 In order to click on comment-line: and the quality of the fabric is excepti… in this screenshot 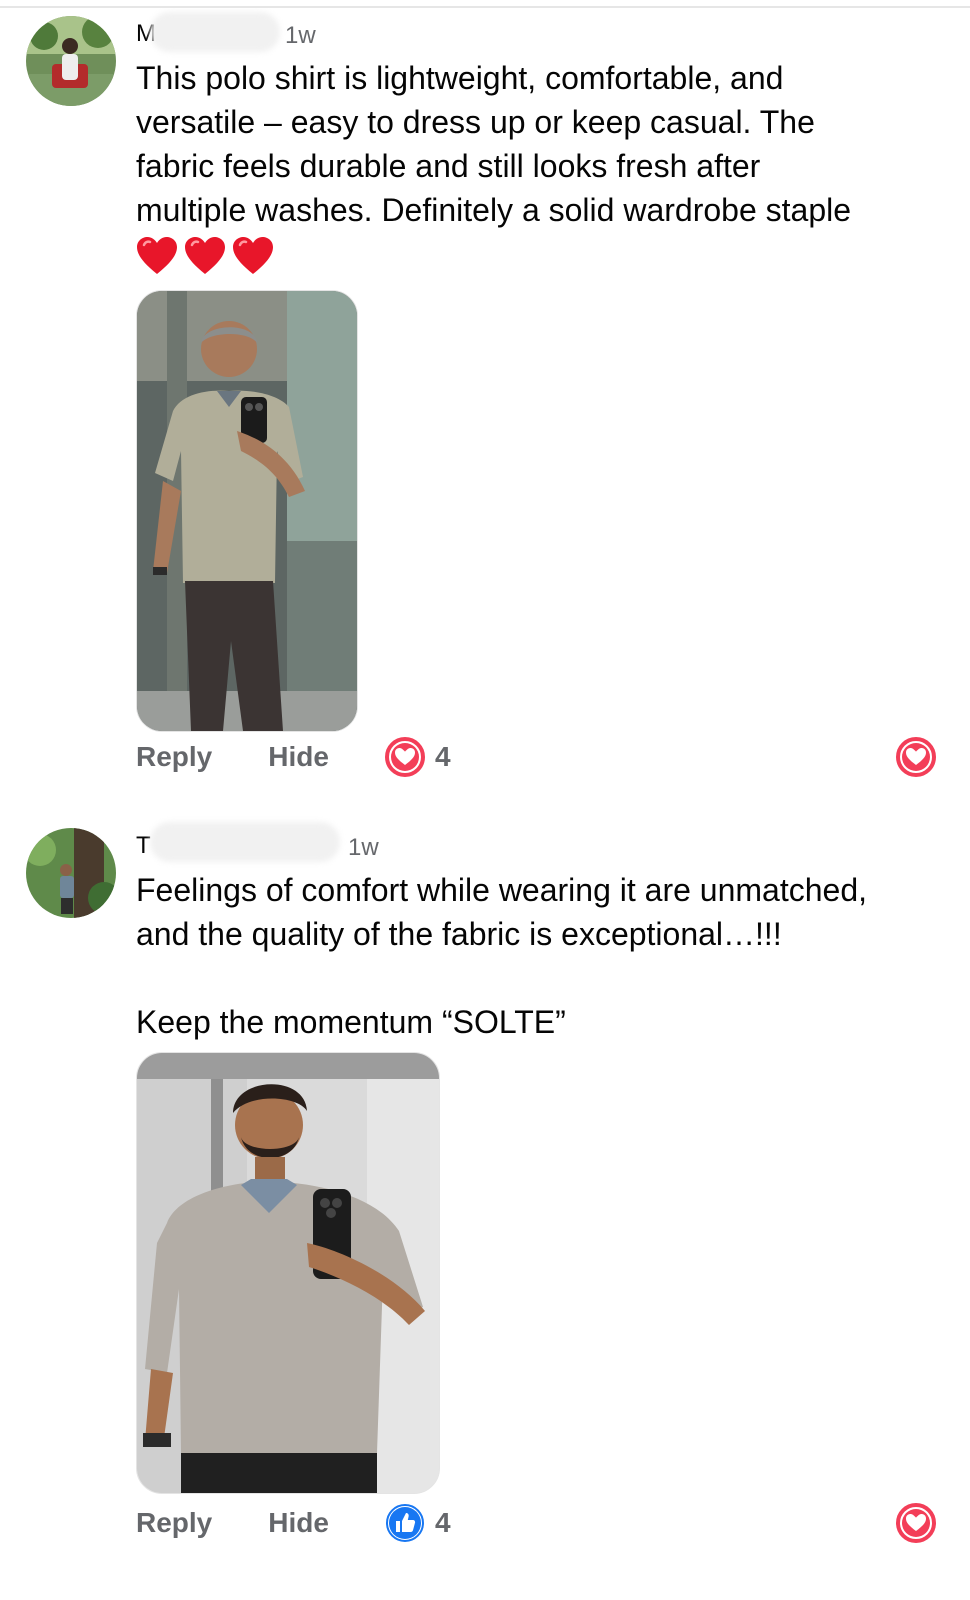, I will do `click(459, 934)`.